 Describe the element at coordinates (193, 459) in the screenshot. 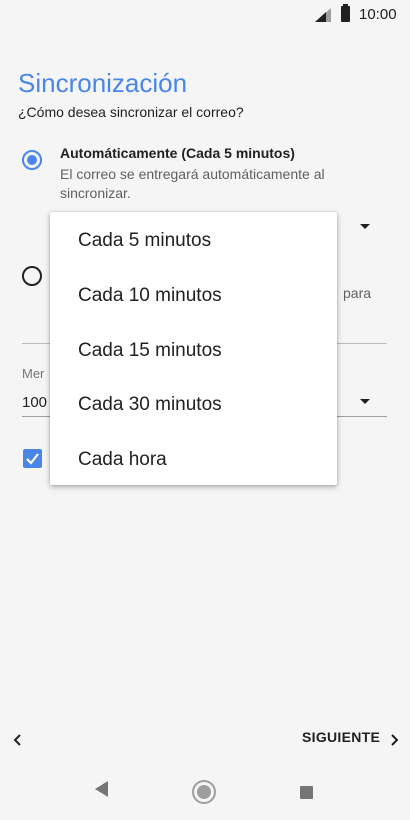

I see `menu-item-hour: Cada hora` at that location.